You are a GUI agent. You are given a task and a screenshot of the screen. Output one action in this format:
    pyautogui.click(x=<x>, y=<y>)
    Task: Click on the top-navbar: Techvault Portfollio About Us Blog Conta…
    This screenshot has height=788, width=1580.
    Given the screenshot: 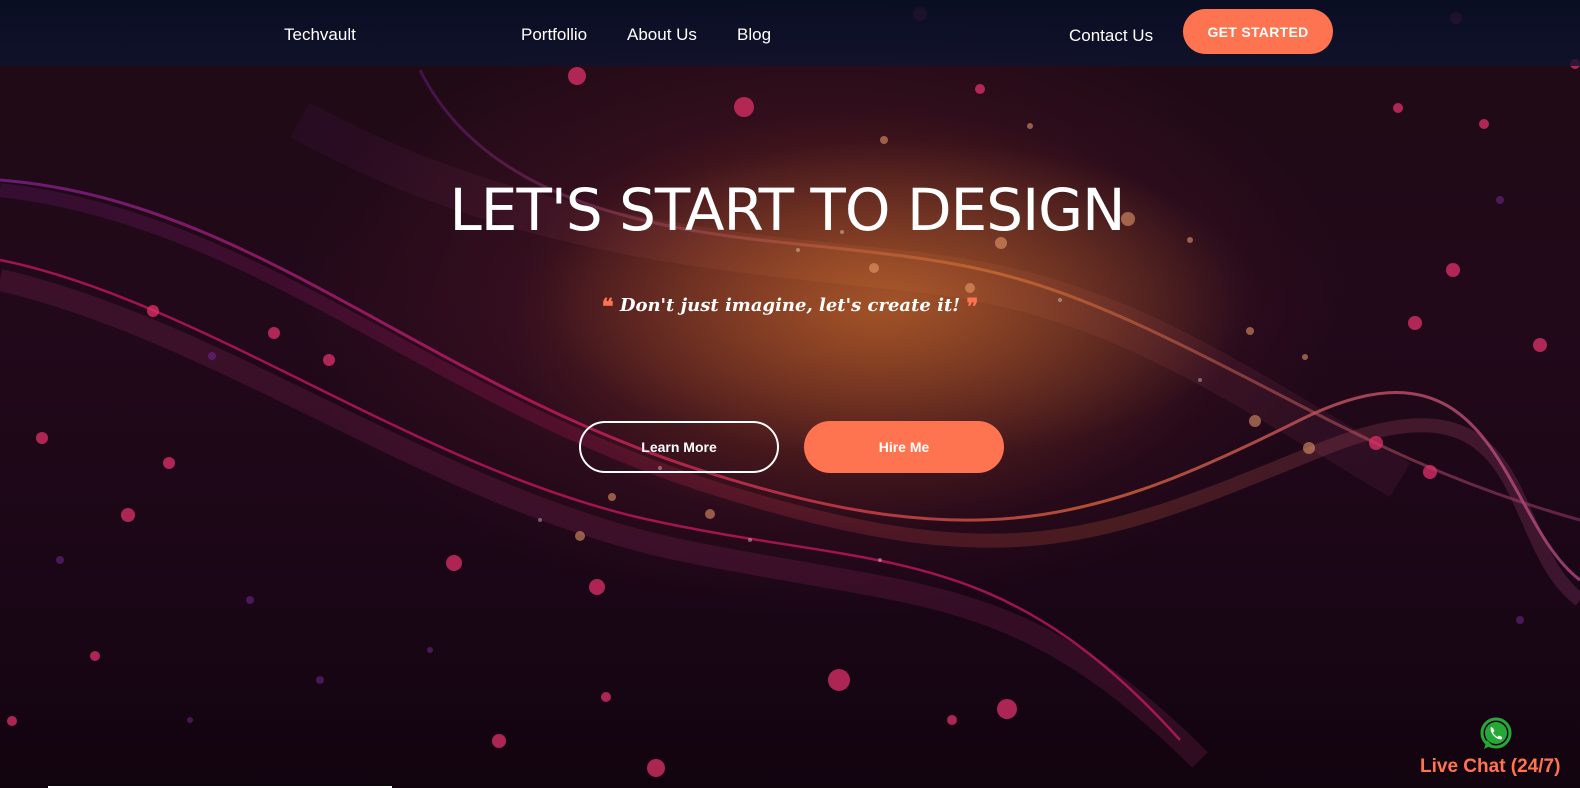 What is the action you would take?
    pyautogui.click(x=790, y=33)
    